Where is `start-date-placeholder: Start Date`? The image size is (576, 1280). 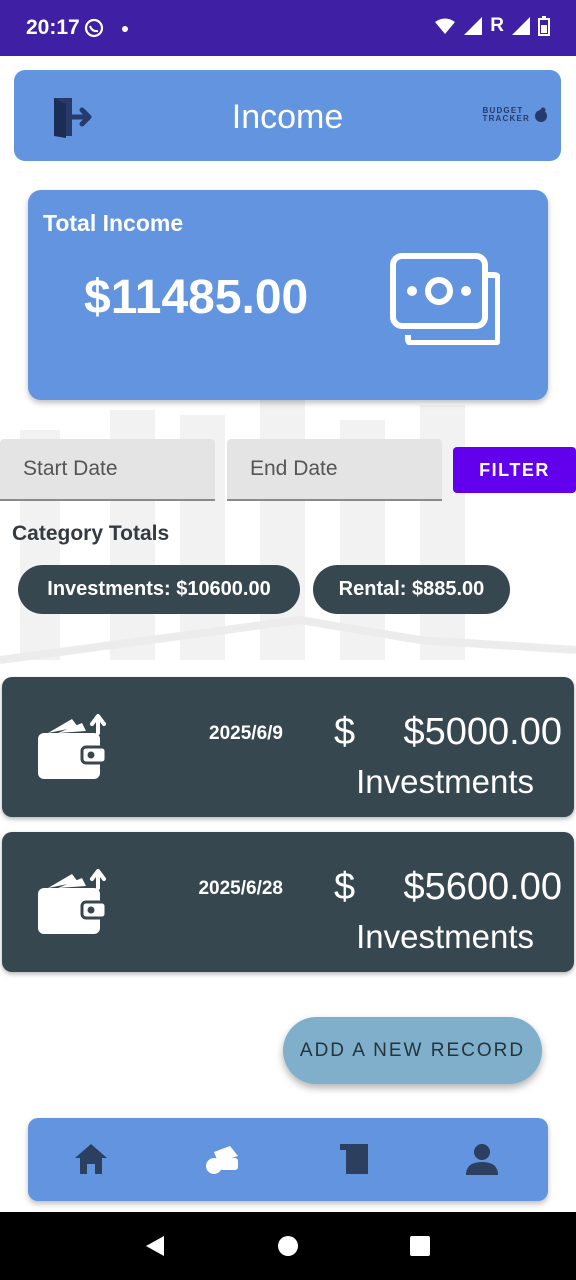
start-date-placeholder: Start Date is located at coordinates (70, 468).